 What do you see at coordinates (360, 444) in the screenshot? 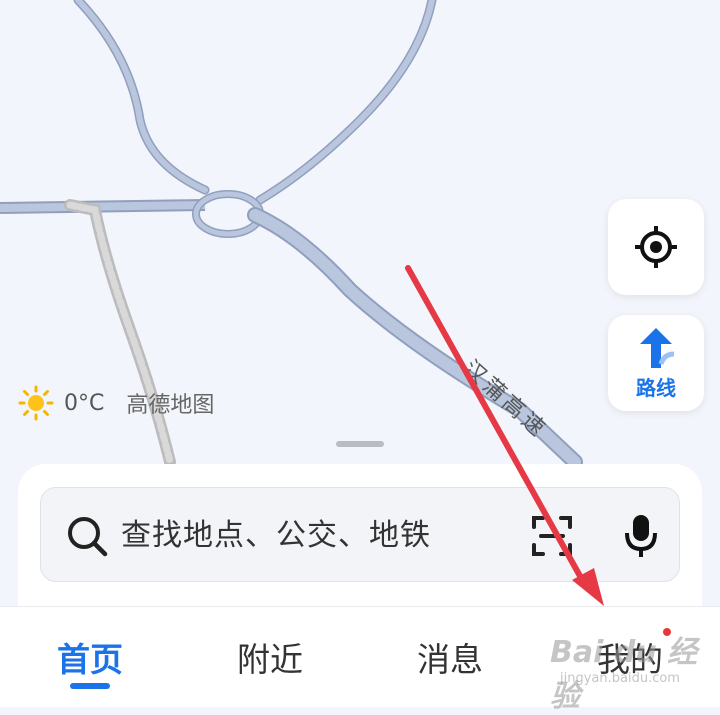
I see `sheet-drag-handle` at bounding box center [360, 444].